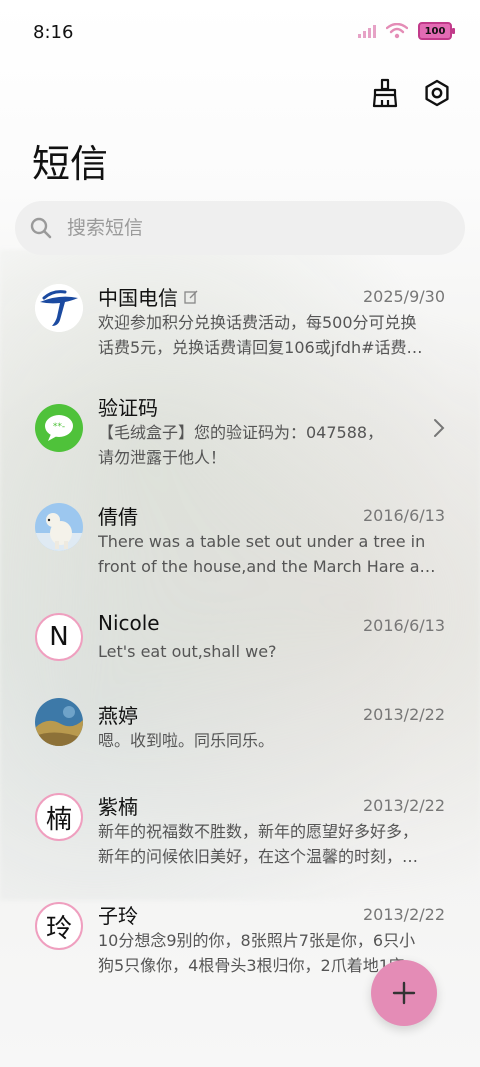  What do you see at coordinates (240, 33) in the screenshot?
I see `status-bar: 8:16 100` at bounding box center [240, 33].